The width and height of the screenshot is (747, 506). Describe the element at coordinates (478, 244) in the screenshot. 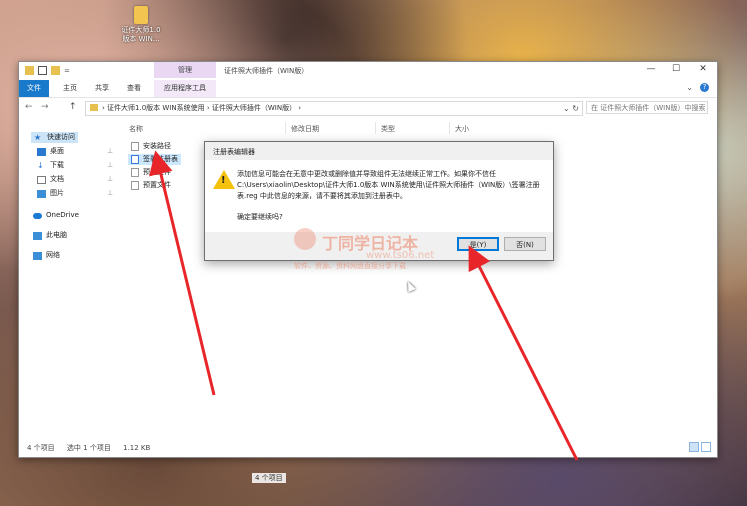

I see `yes-button: 是(Y)` at that location.